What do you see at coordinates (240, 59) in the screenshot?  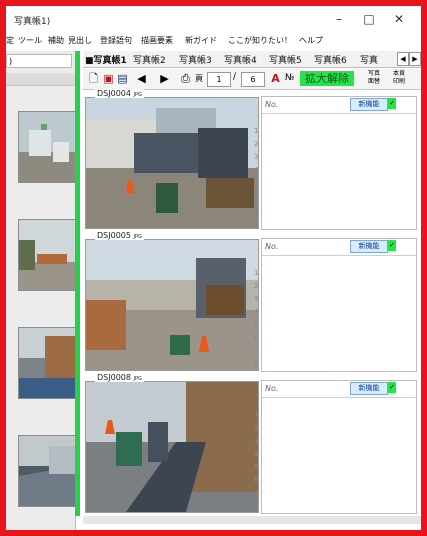 I see `tab-photo-album: 写真帳4` at bounding box center [240, 59].